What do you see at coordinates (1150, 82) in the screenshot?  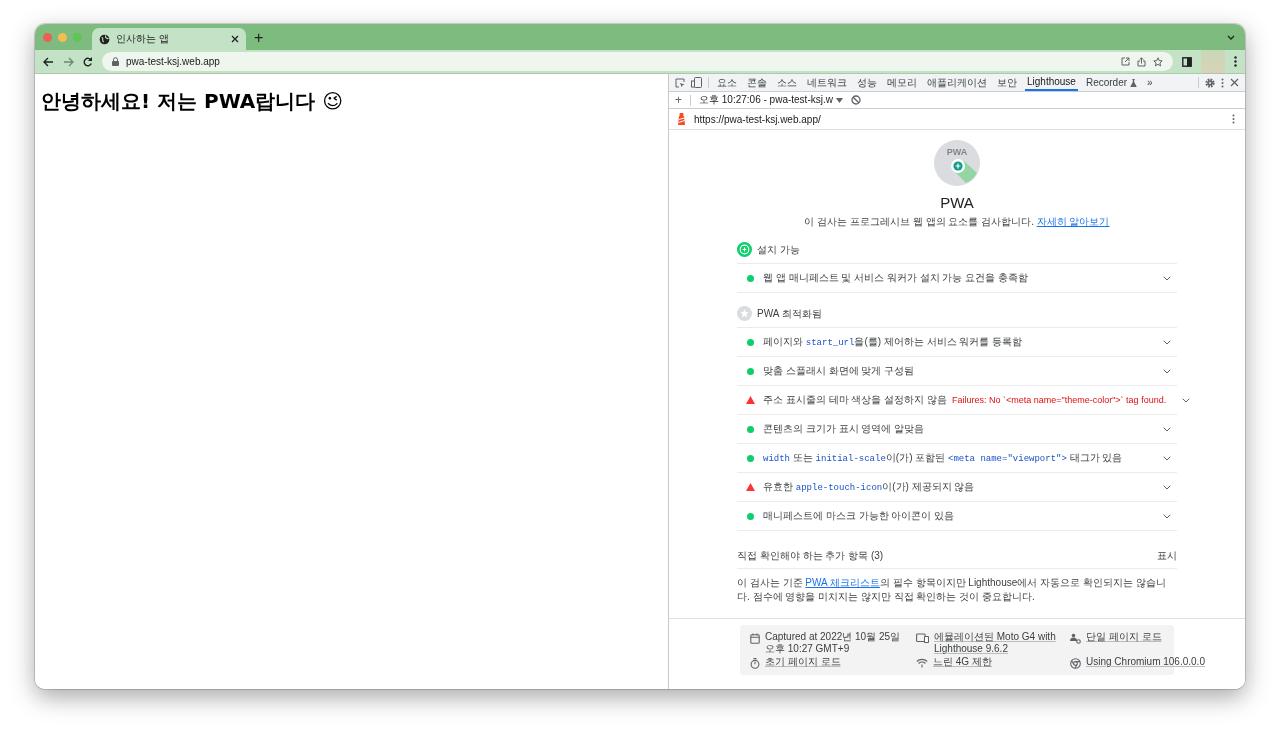 I see `more-tabs-button: »` at bounding box center [1150, 82].